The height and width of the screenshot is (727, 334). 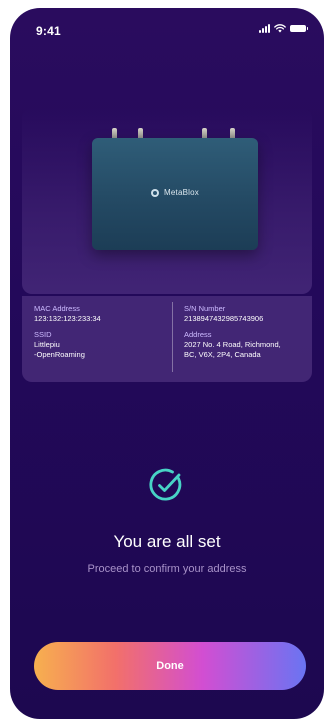 What do you see at coordinates (181, 192) in the screenshot?
I see `router-brand-label: MetaBlox` at bounding box center [181, 192].